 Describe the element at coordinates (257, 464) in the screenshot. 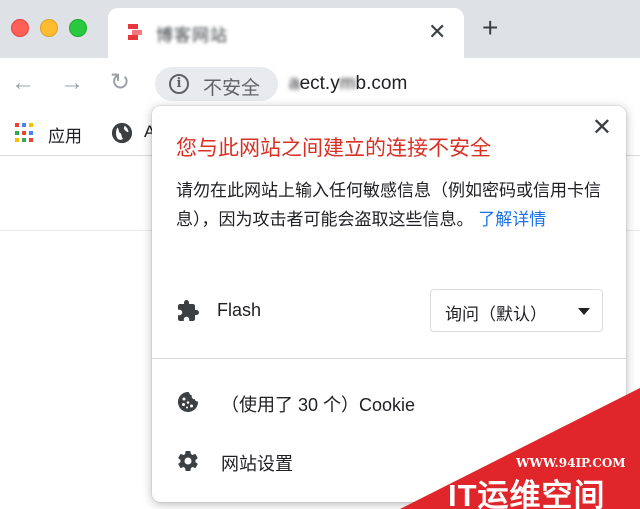

I see `site-settings-label: 网站设置` at that location.